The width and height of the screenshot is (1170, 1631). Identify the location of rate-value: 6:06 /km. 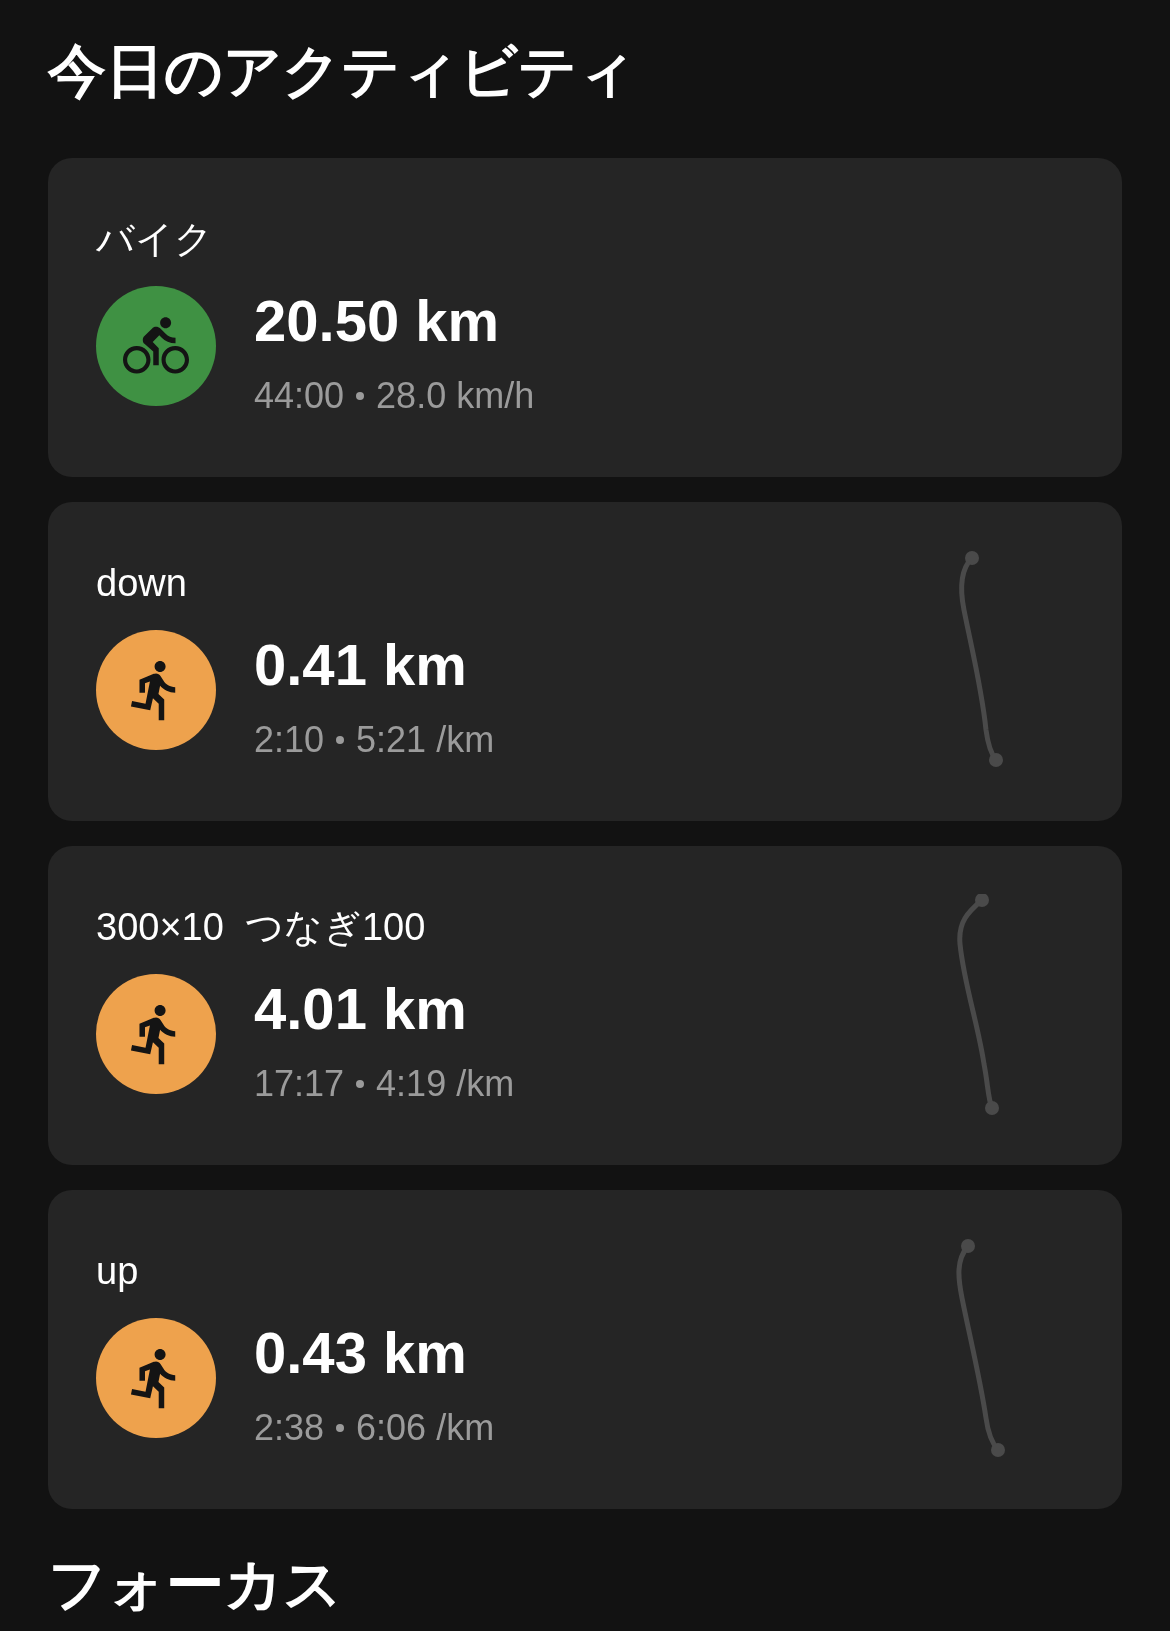
(425, 1428).